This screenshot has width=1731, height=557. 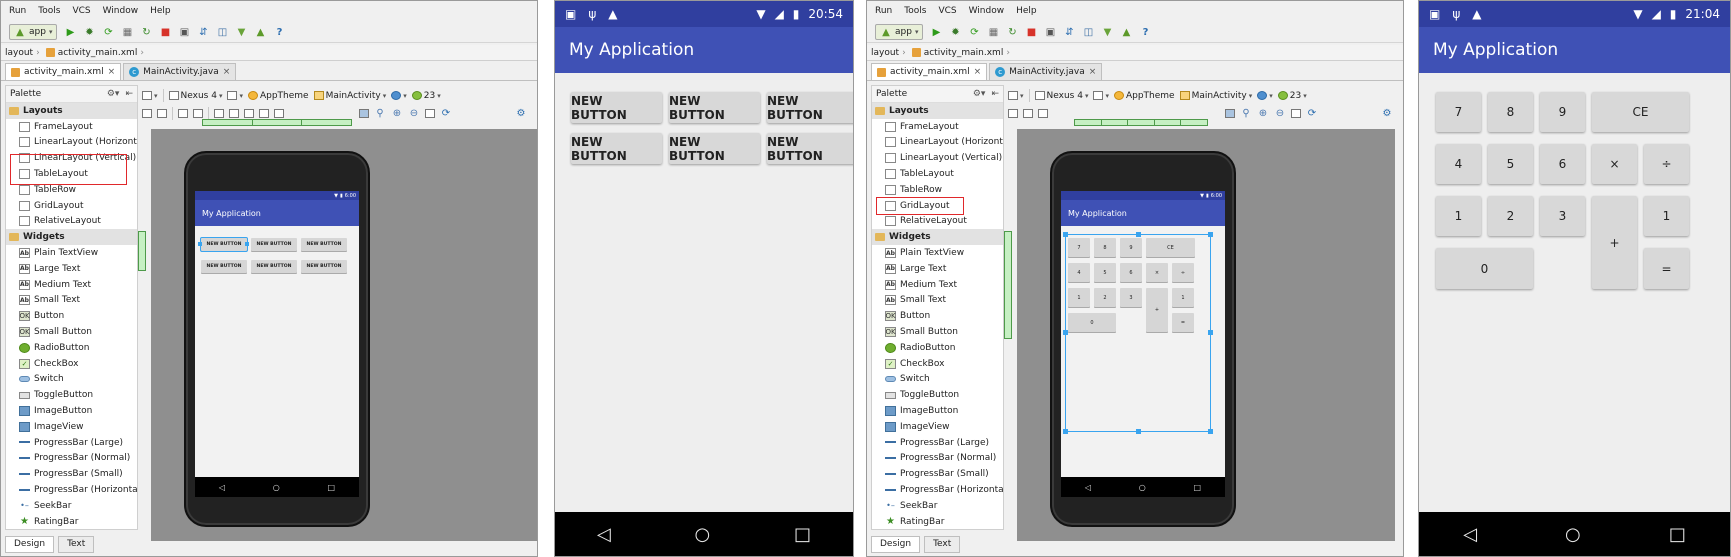 What do you see at coordinates (380, 114) in the screenshot?
I see `zoom-fit-icon: ⚲` at bounding box center [380, 114].